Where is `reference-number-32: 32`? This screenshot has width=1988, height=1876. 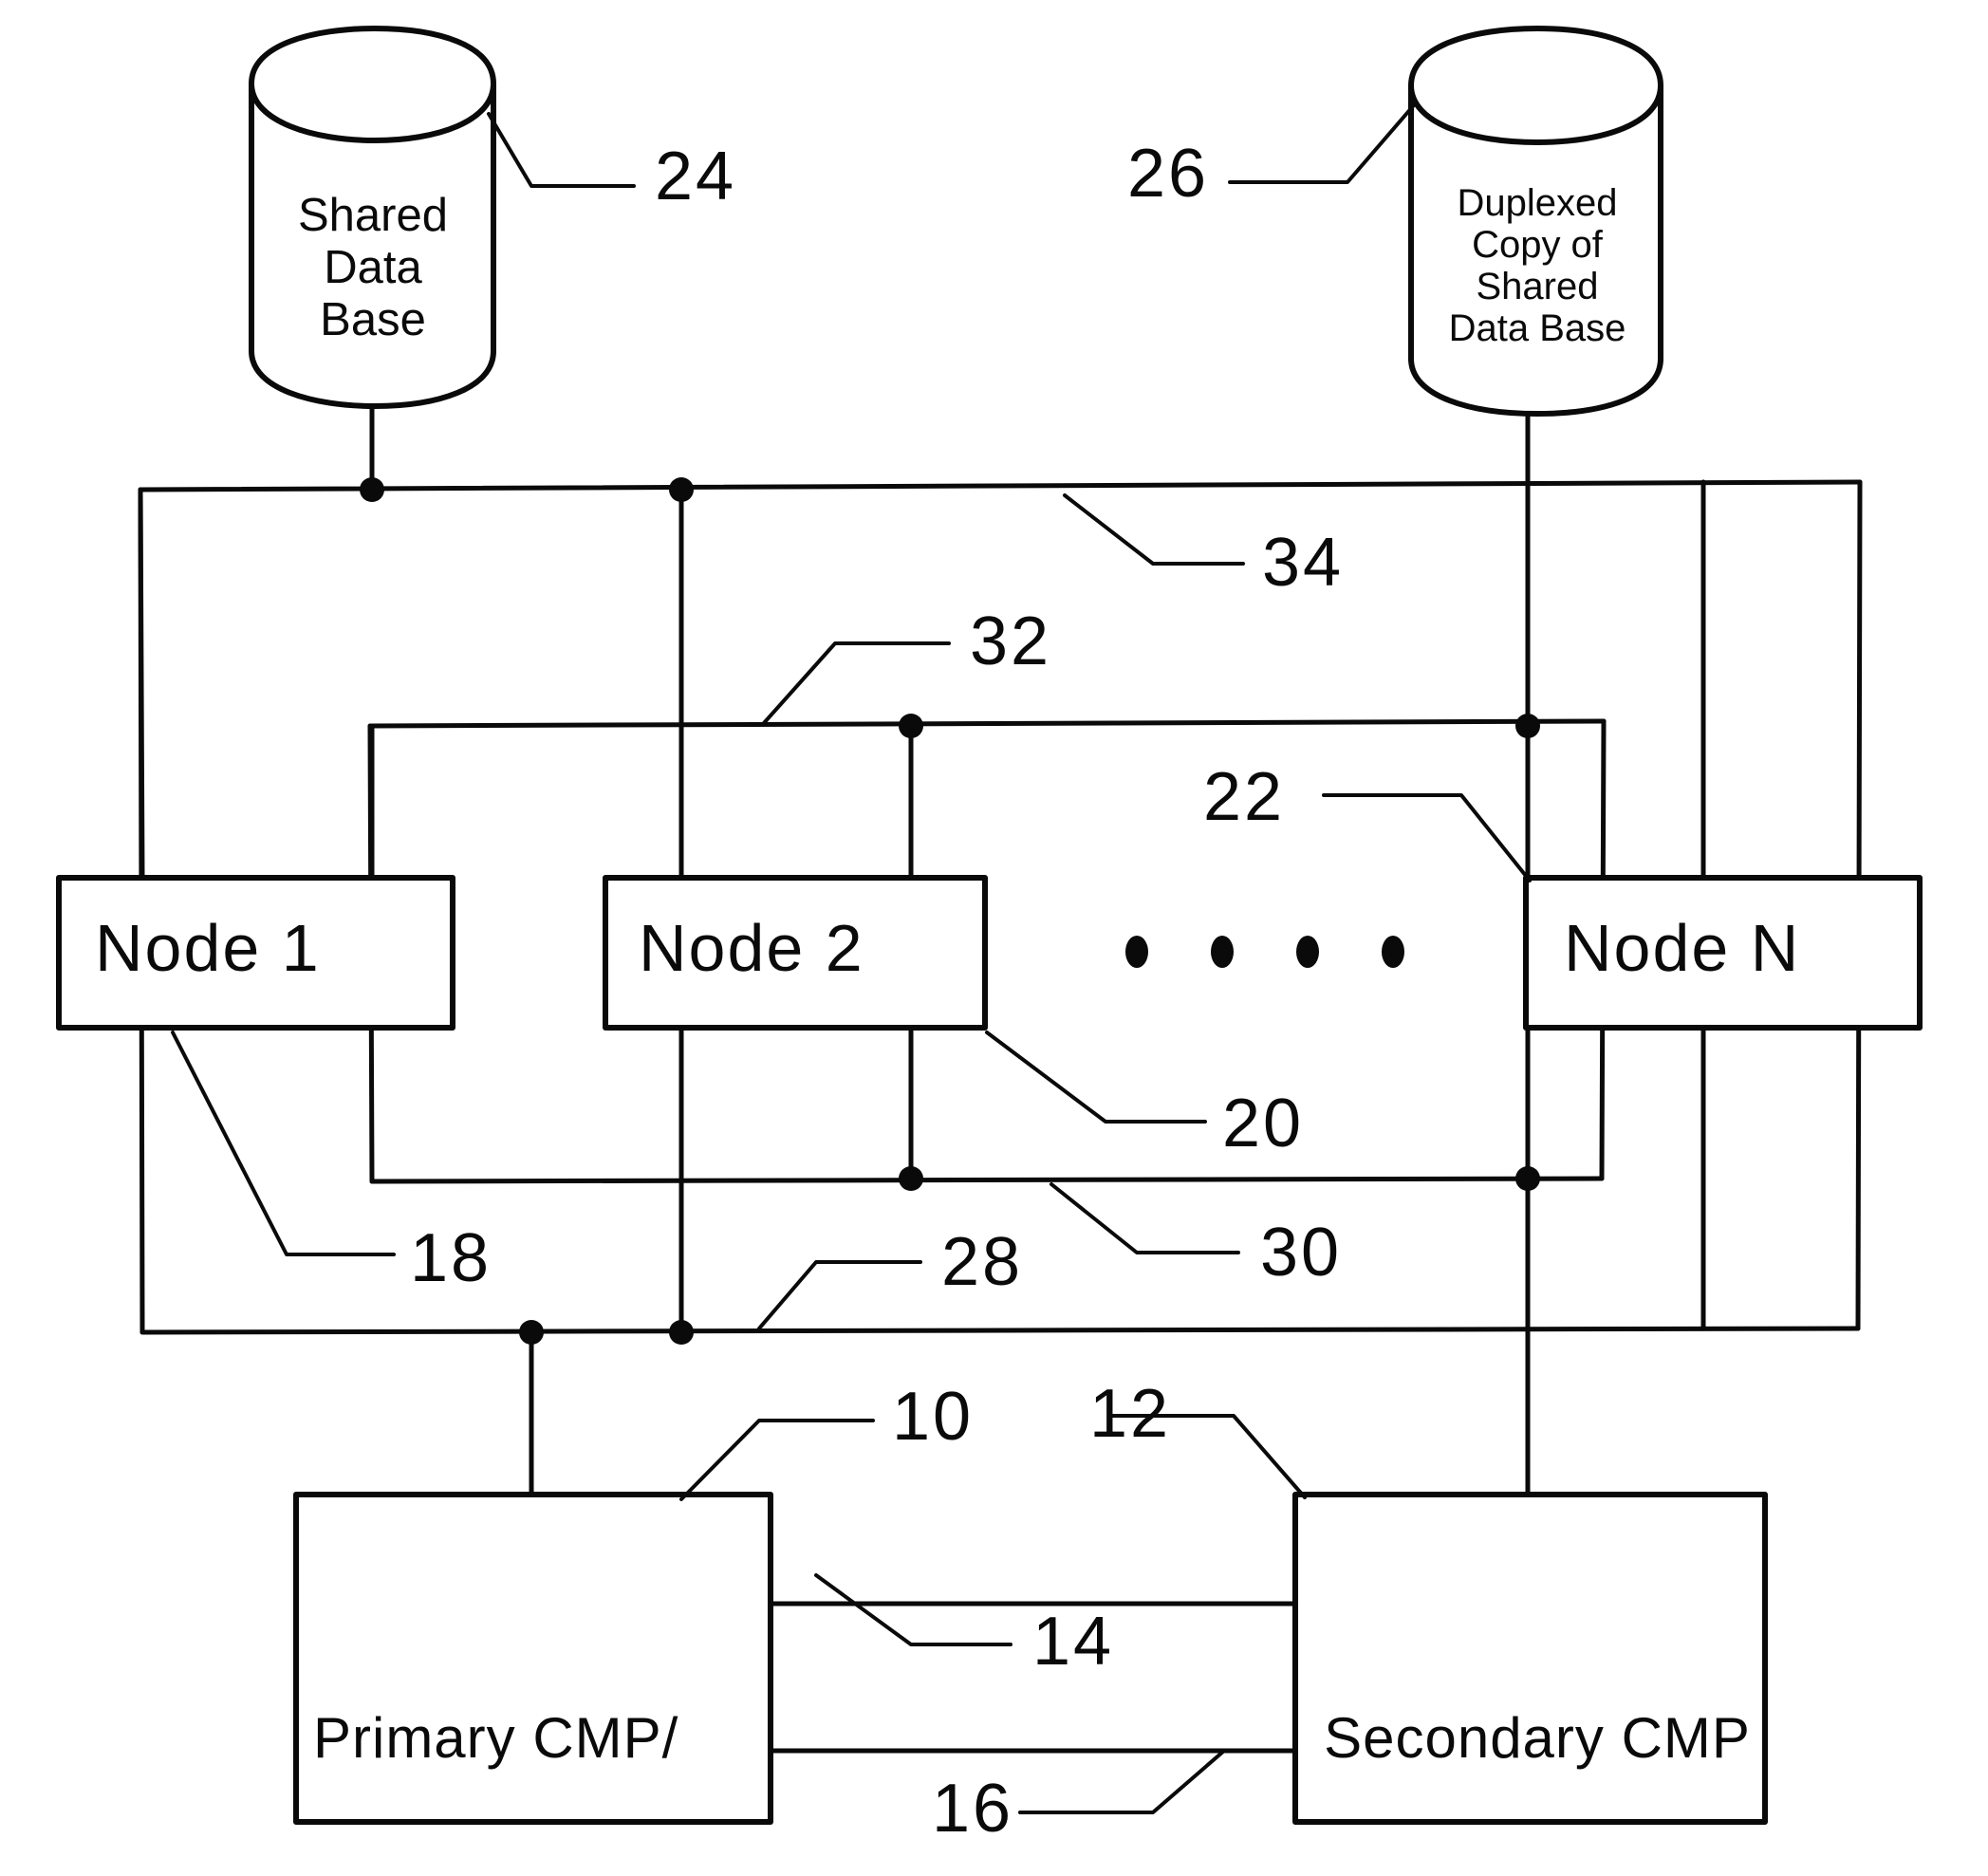 reference-number-32: 32 is located at coordinates (1011, 641).